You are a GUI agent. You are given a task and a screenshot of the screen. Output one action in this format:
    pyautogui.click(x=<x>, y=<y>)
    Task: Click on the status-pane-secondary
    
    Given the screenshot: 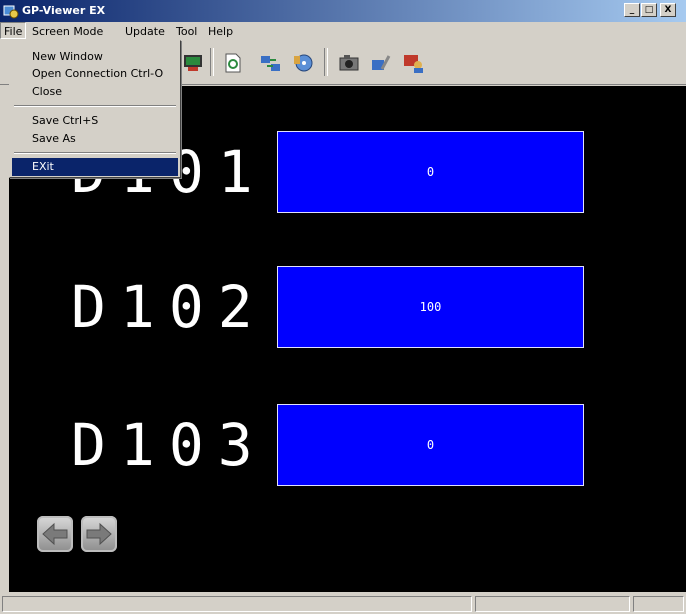 What is the action you would take?
    pyautogui.click(x=552, y=604)
    